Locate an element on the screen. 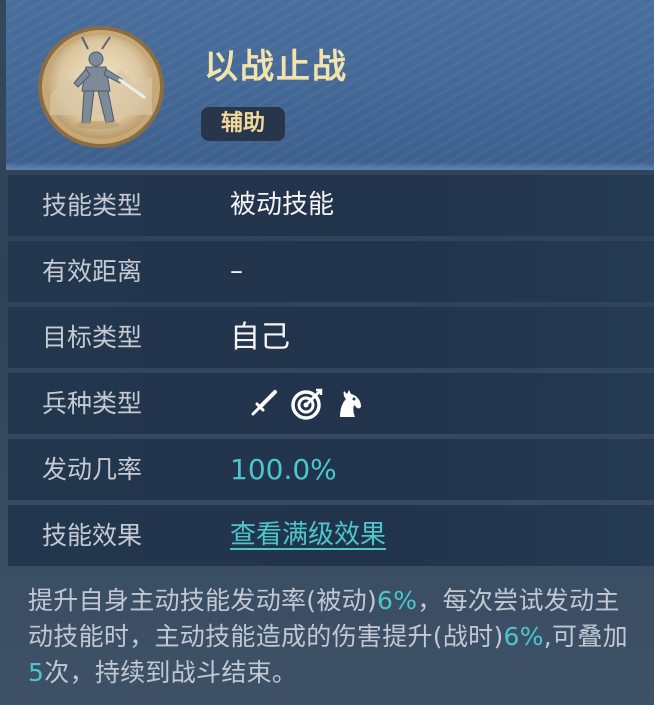  desc-text: 次，持续到战斗结束。 is located at coordinates (171, 672).